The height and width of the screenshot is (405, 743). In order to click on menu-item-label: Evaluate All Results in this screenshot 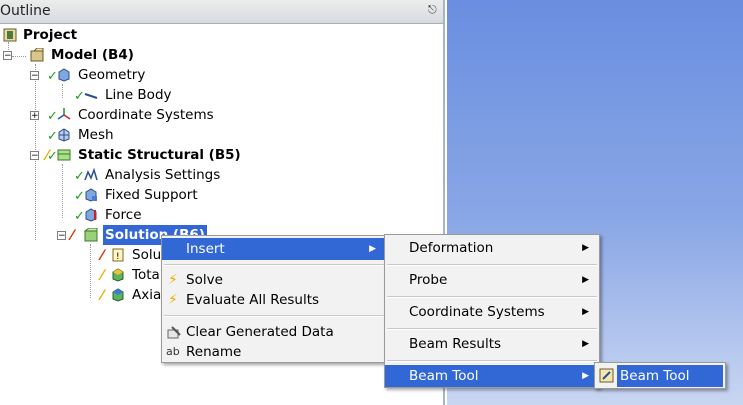, I will do `click(253, 300)`.